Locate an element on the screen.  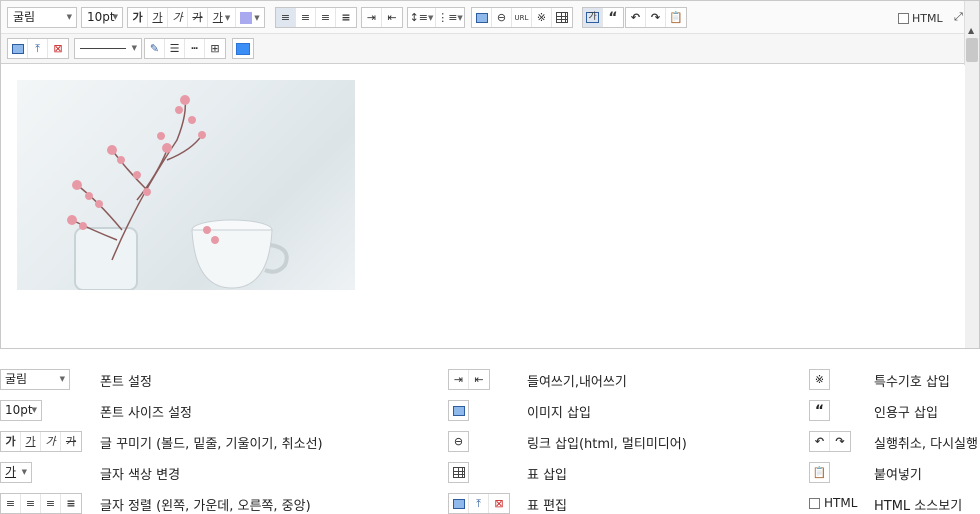
cell-color-button is located at coordinates (243, 48).